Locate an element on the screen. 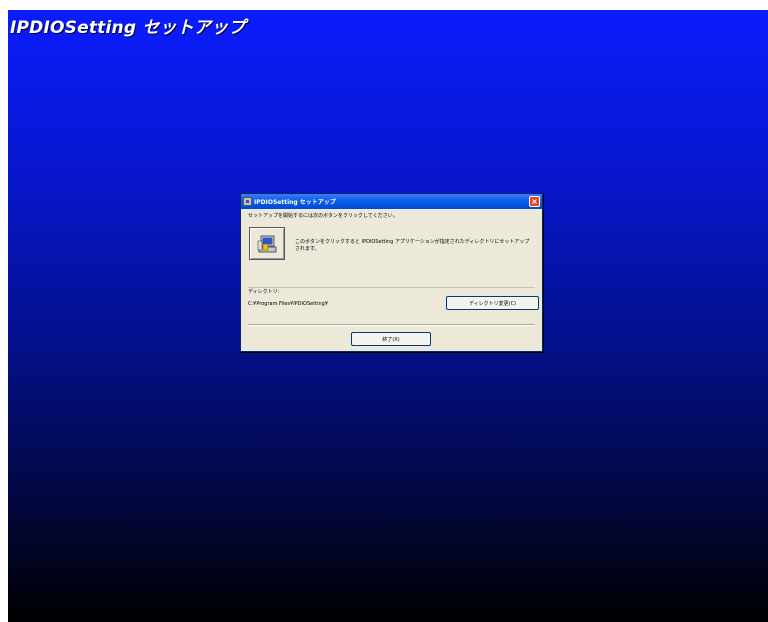 This screenshot has width=768, height=622. install-button is located at coordinates (267, 243).